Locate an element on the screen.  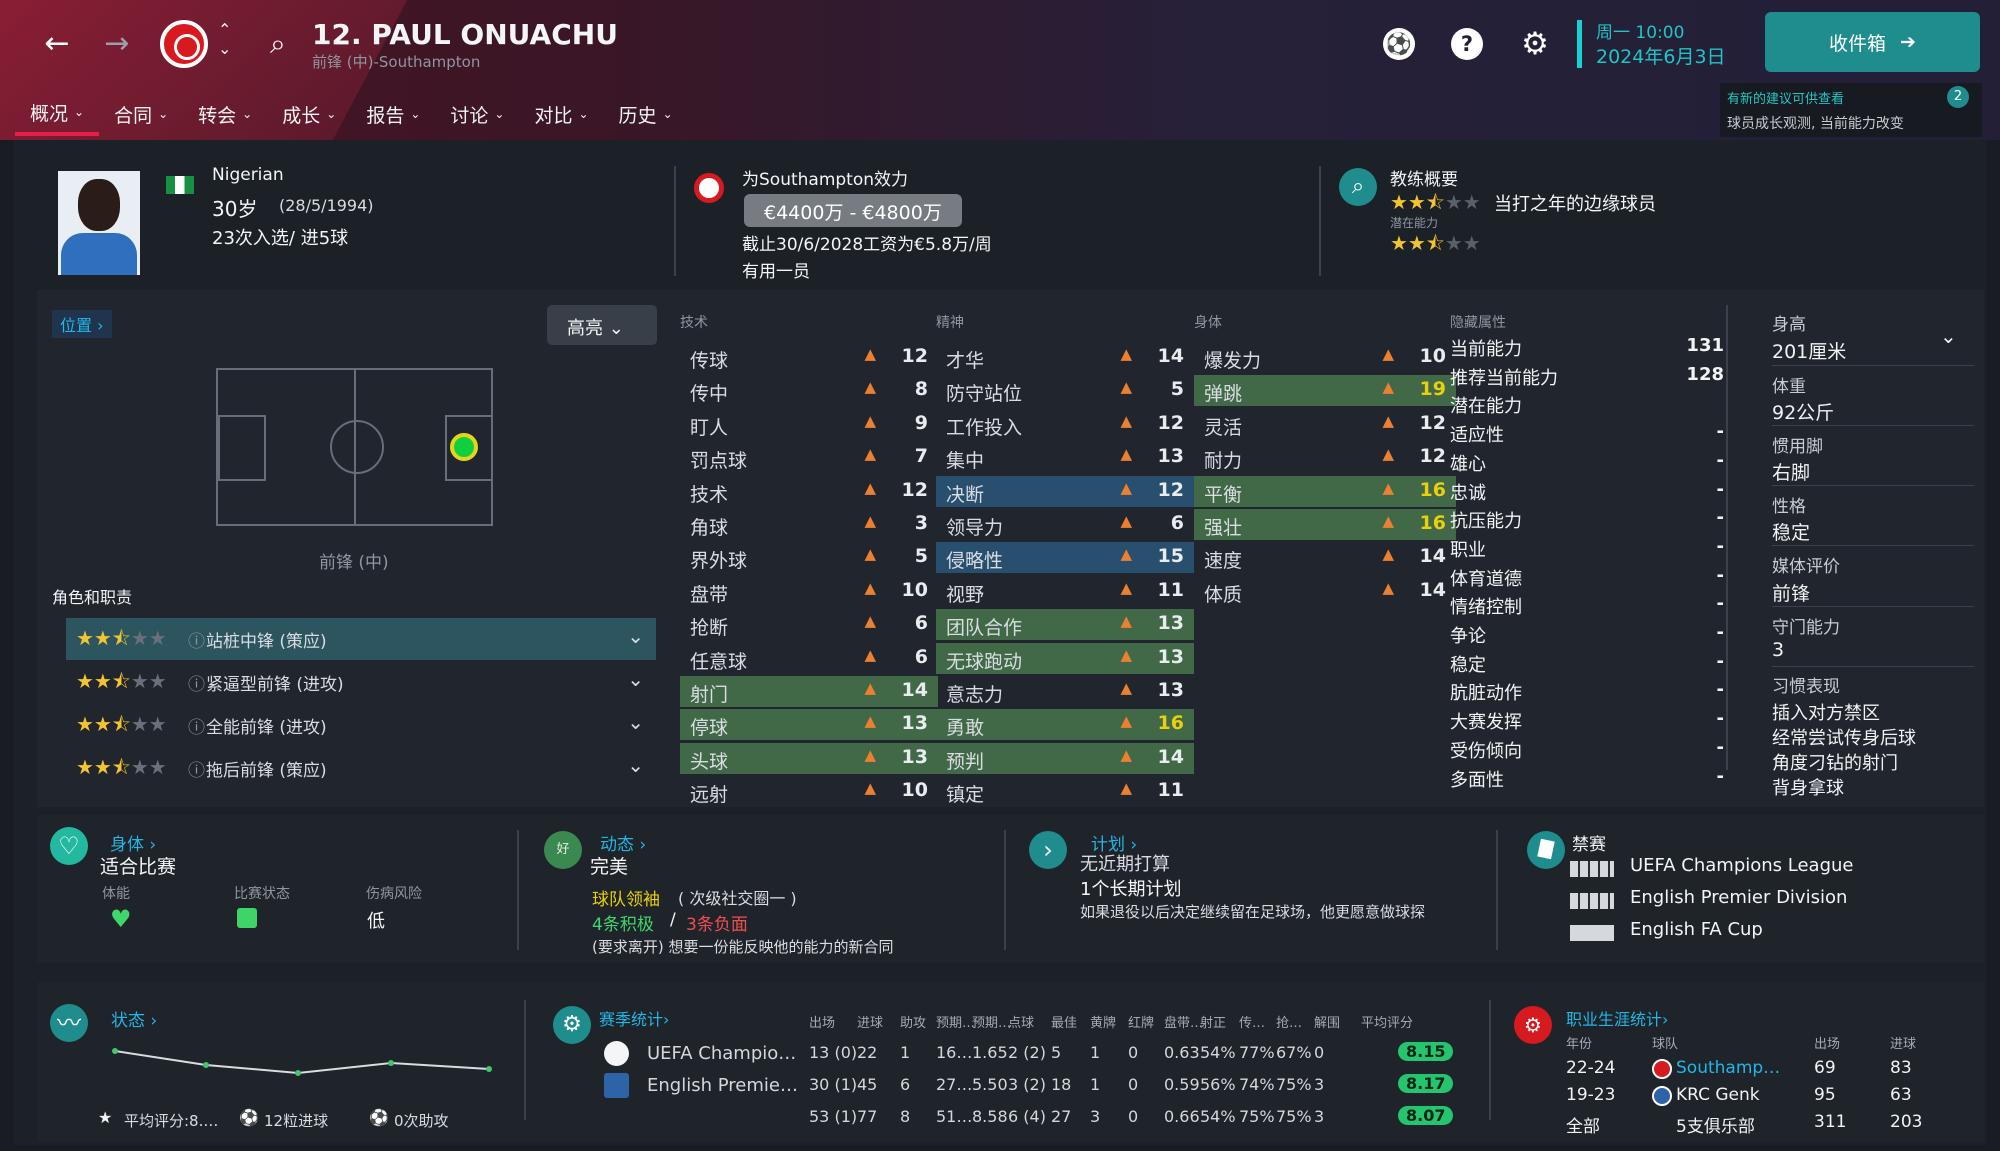
ban-item: UEFA Champions League is located at coordinates (1742, 865).